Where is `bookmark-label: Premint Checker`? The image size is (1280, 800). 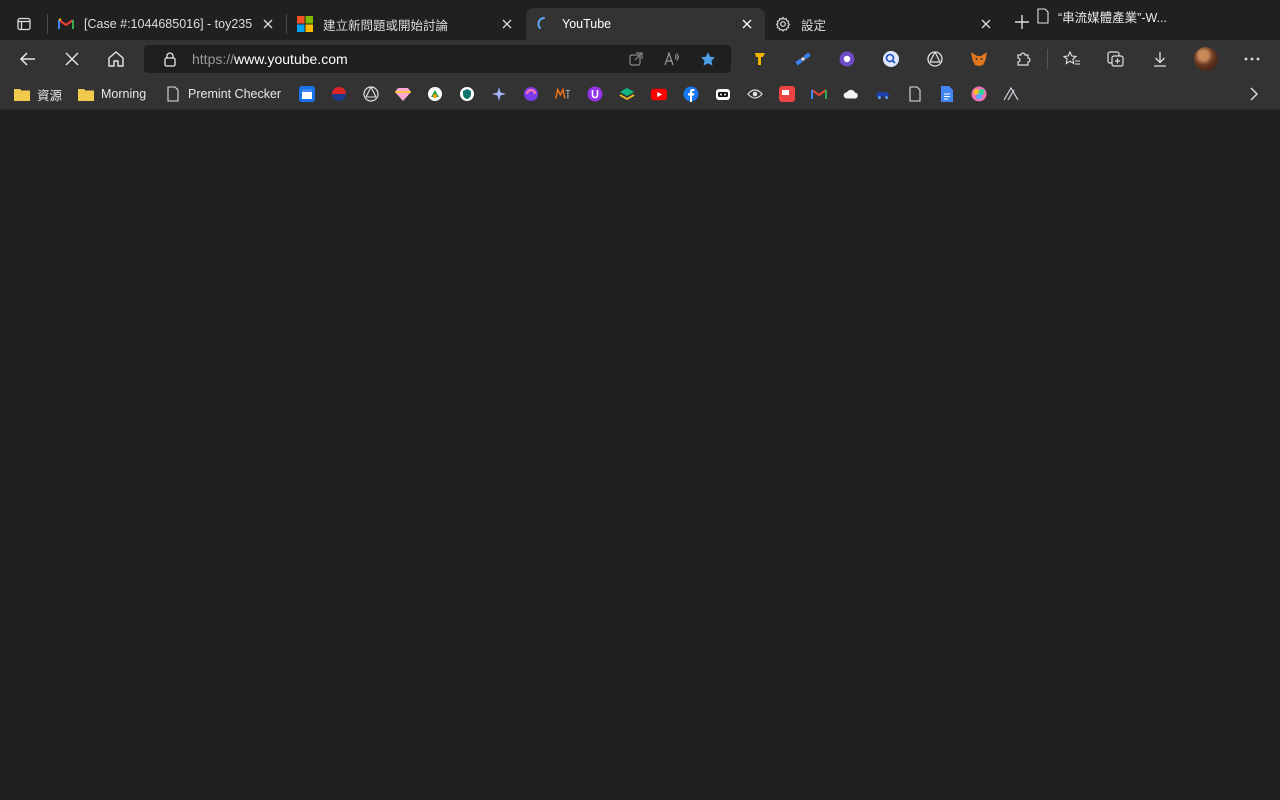 bookmark-label: Premint Checker is located at coordinates (235, 94).